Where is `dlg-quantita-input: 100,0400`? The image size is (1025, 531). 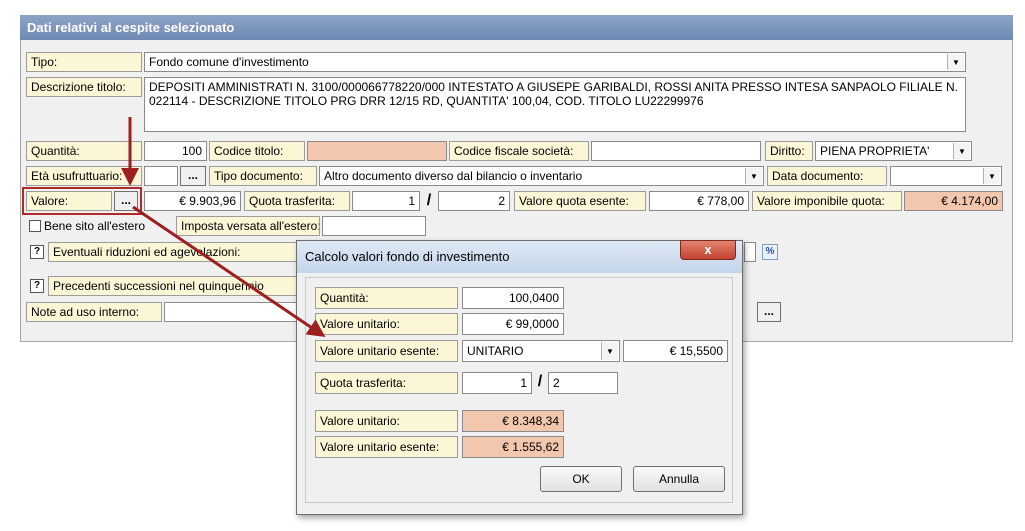 dlg-quantita-input: 100,0400 is located at coordinates (513, 298).